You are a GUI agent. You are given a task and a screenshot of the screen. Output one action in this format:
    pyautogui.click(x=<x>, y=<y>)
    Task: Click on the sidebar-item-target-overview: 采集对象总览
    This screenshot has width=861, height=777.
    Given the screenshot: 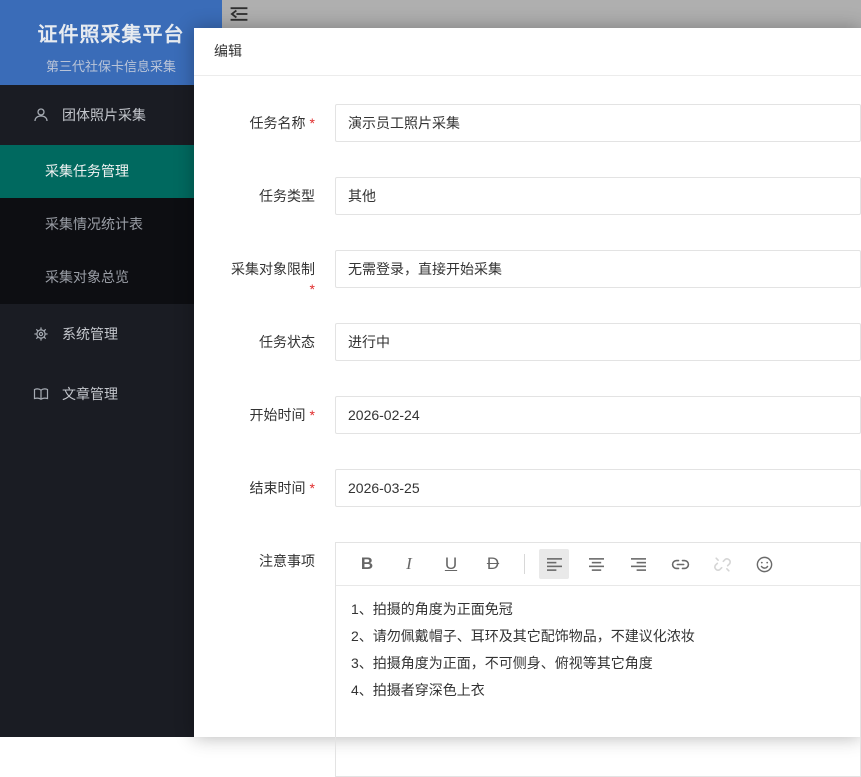 What is the action you would take?
    pyautogui.click(x=97, y=277)
    